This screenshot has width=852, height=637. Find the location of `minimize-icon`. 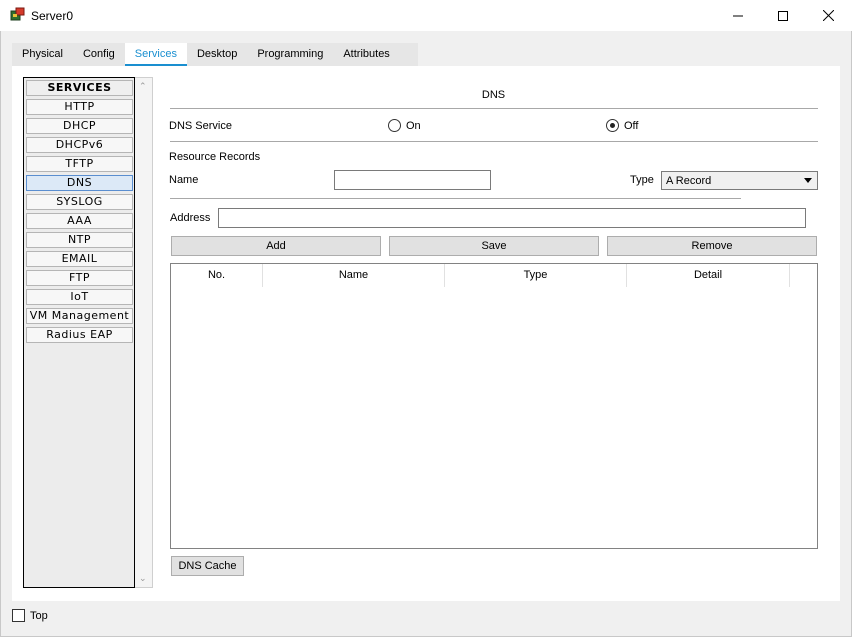

minimize-icon is located at coordinates (738, 15).